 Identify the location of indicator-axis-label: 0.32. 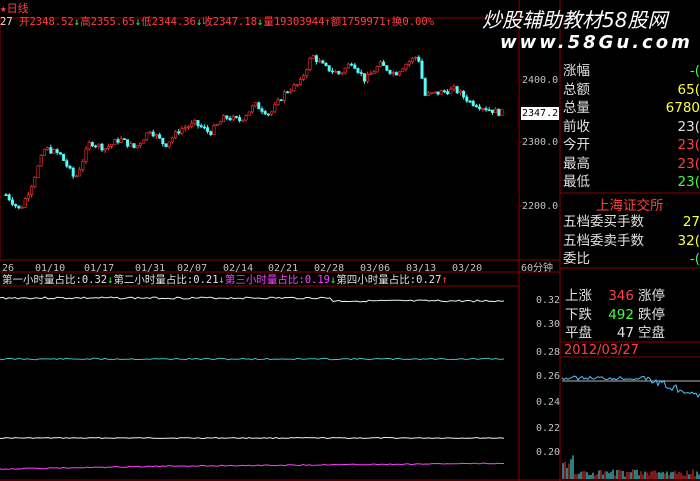
(548, 300).